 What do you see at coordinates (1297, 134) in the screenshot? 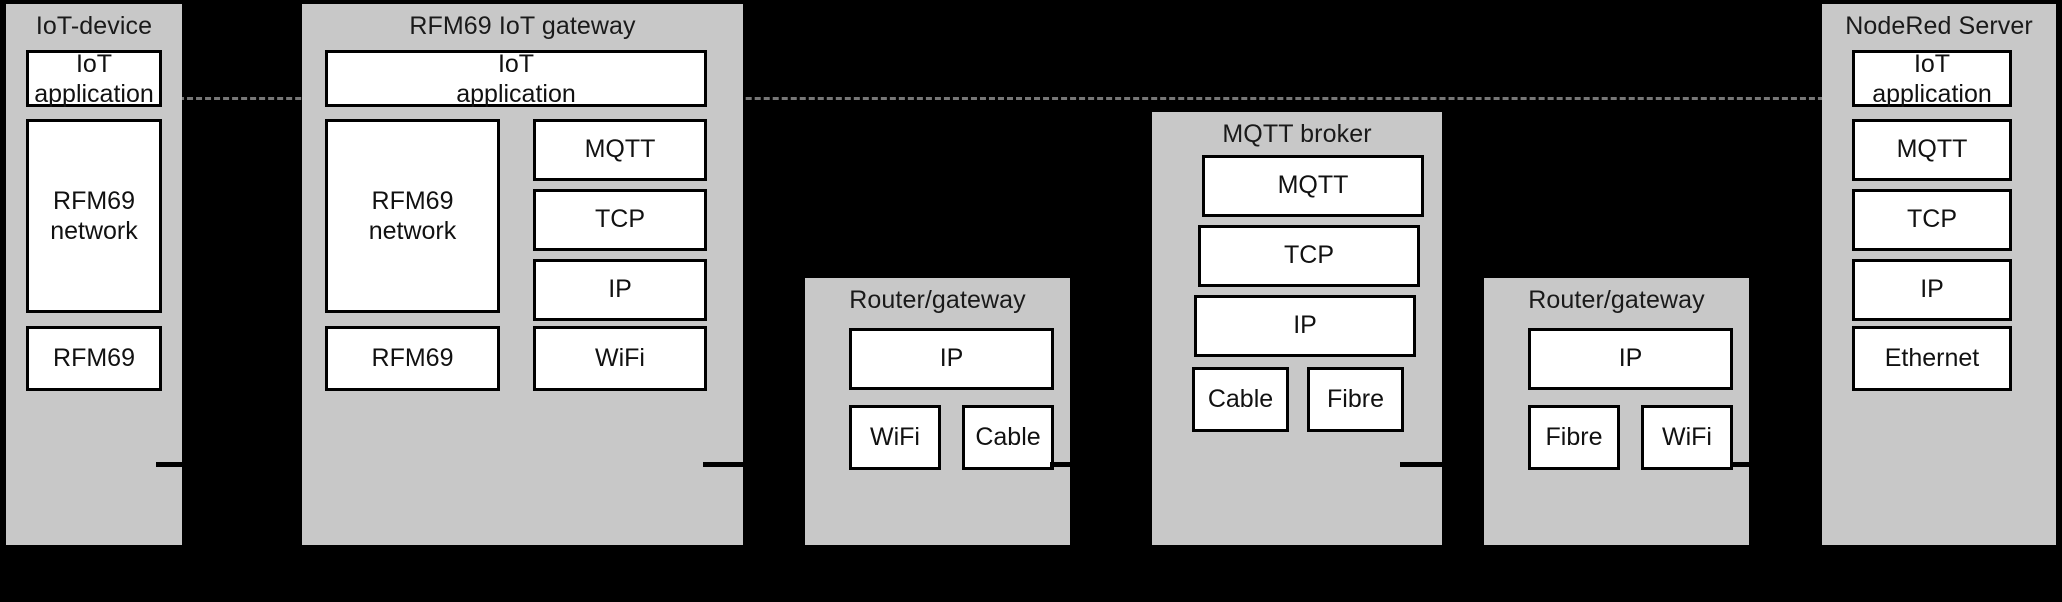
I see `panel-title-mqtt-broker: MQTT broker` at bounding box center [1297, 134].